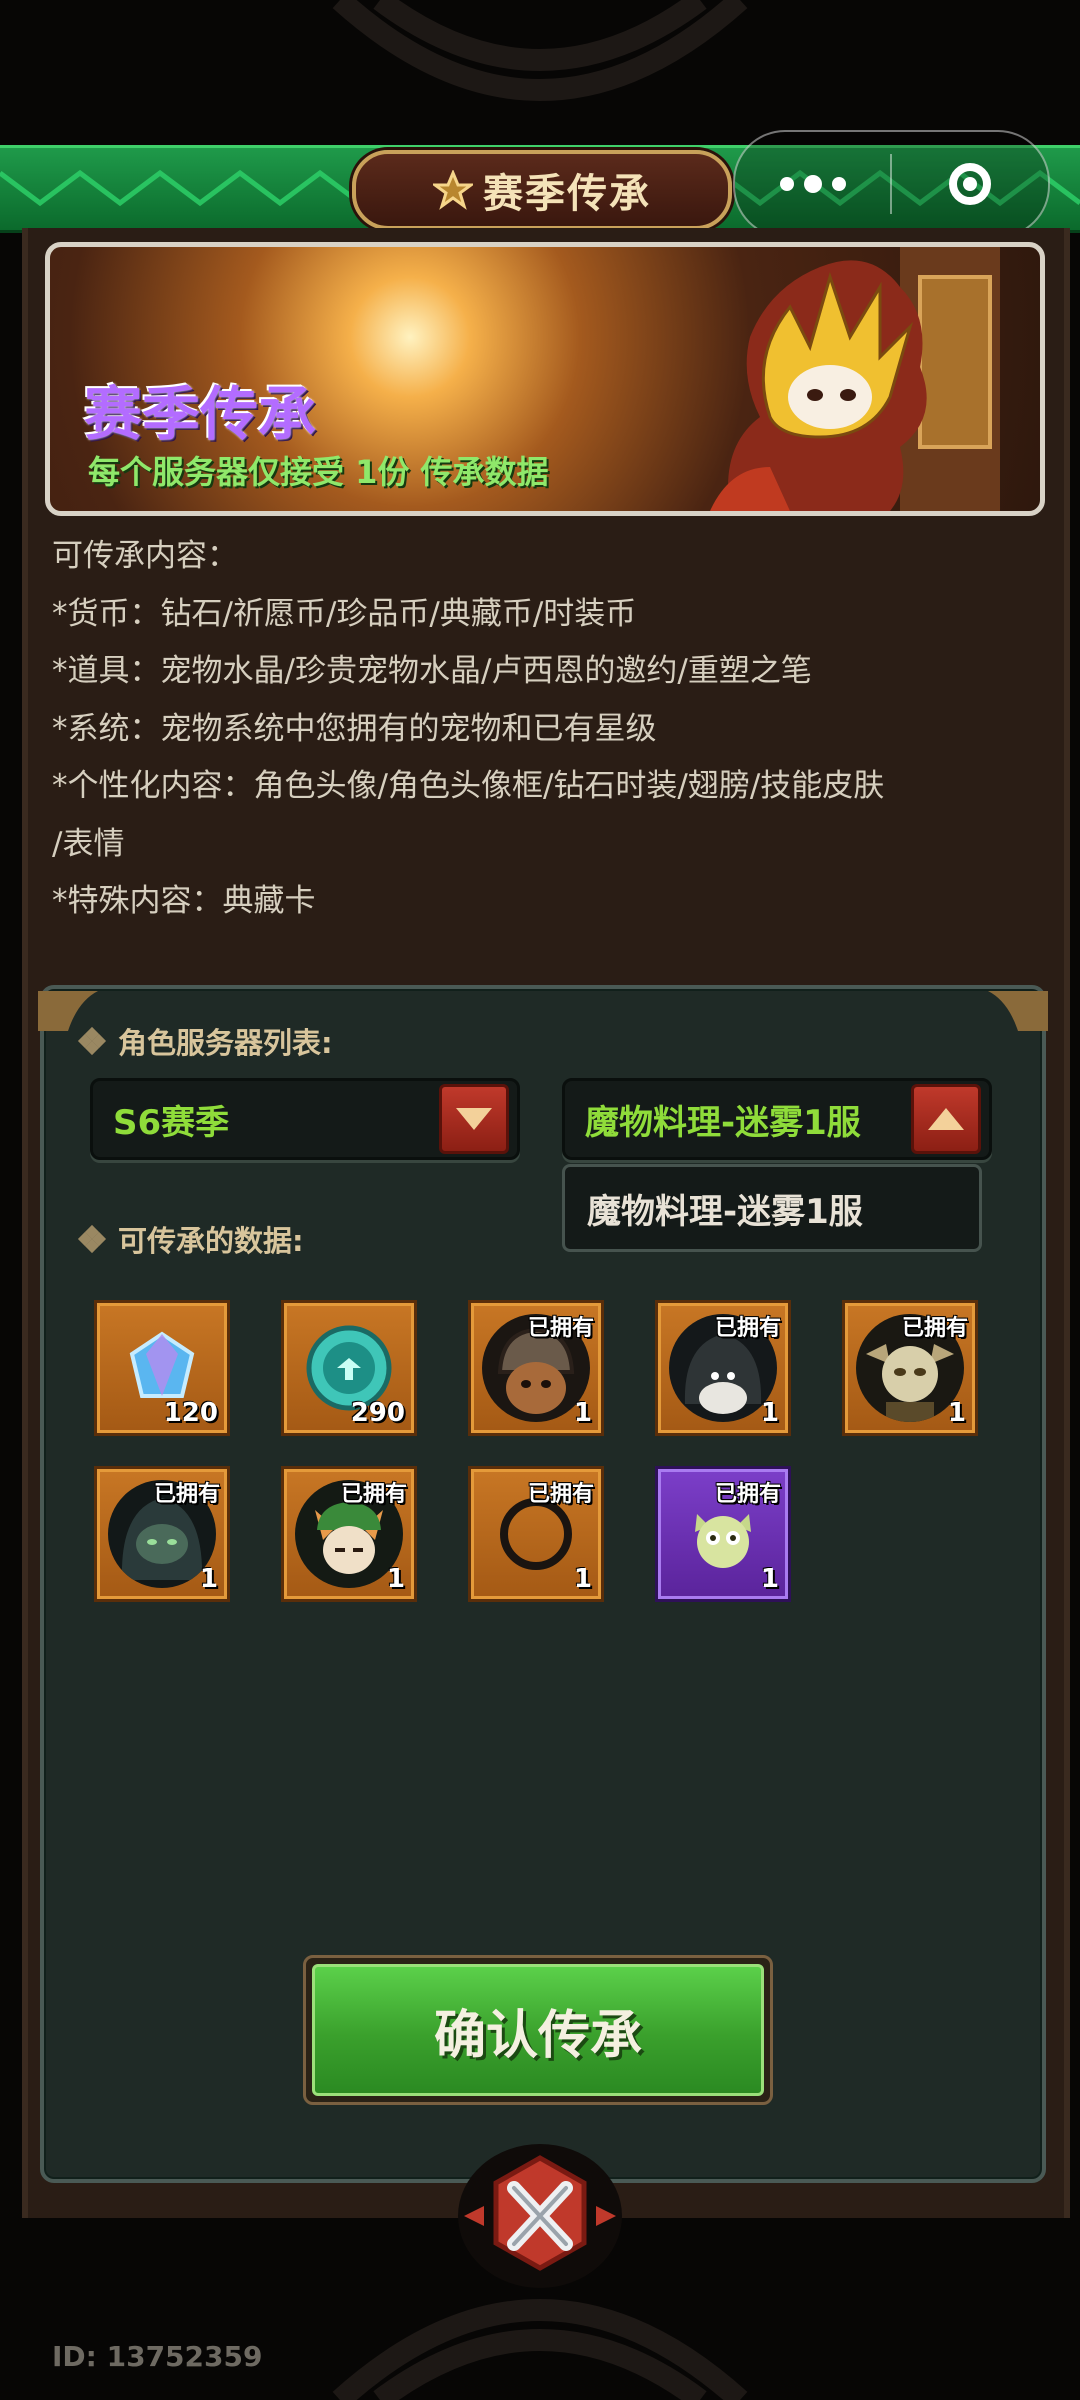 This screenshot has width=1080, height=2400. I want to click on server-select: 魔物料理-迷雾1服, so click(777, 1119).